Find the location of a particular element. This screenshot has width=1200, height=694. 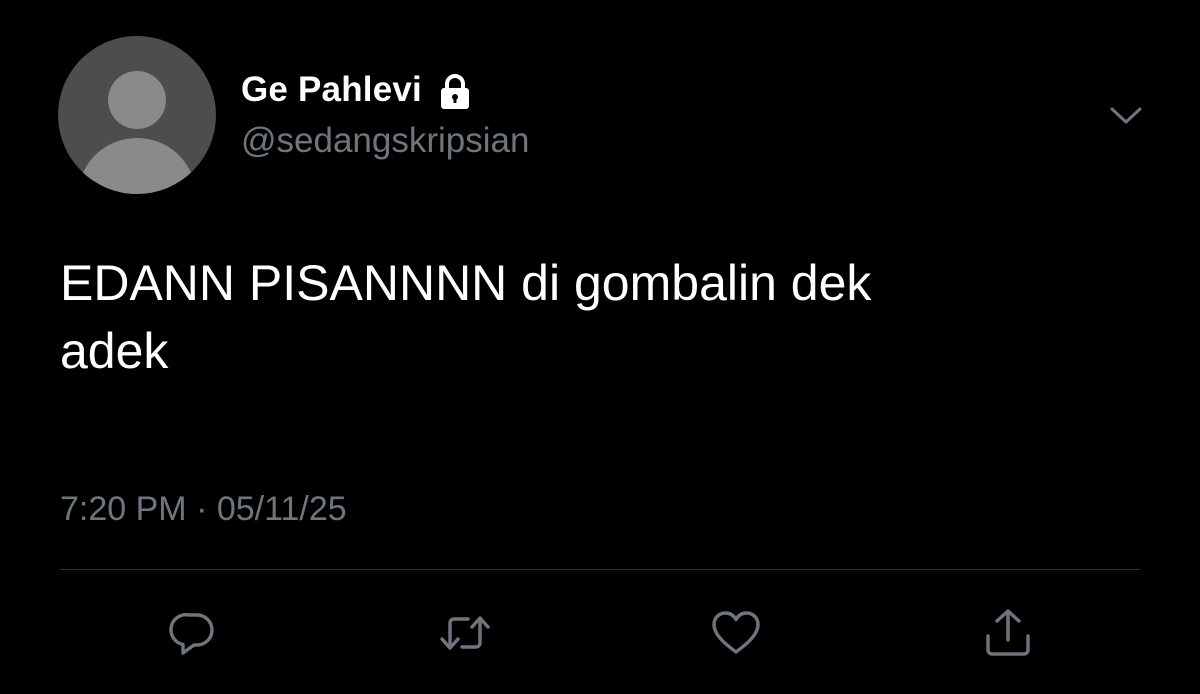

retweet-button is located at coordinates (465, 633).